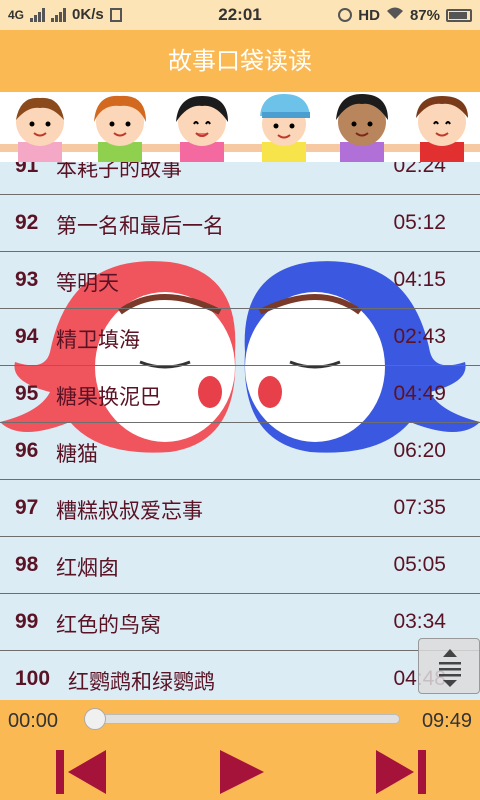 The width and height of the screenshot is (480, 800). Describe the element at coordinates (419, 336) in the screenshot. I see `story-duration: 02:43` at that location.